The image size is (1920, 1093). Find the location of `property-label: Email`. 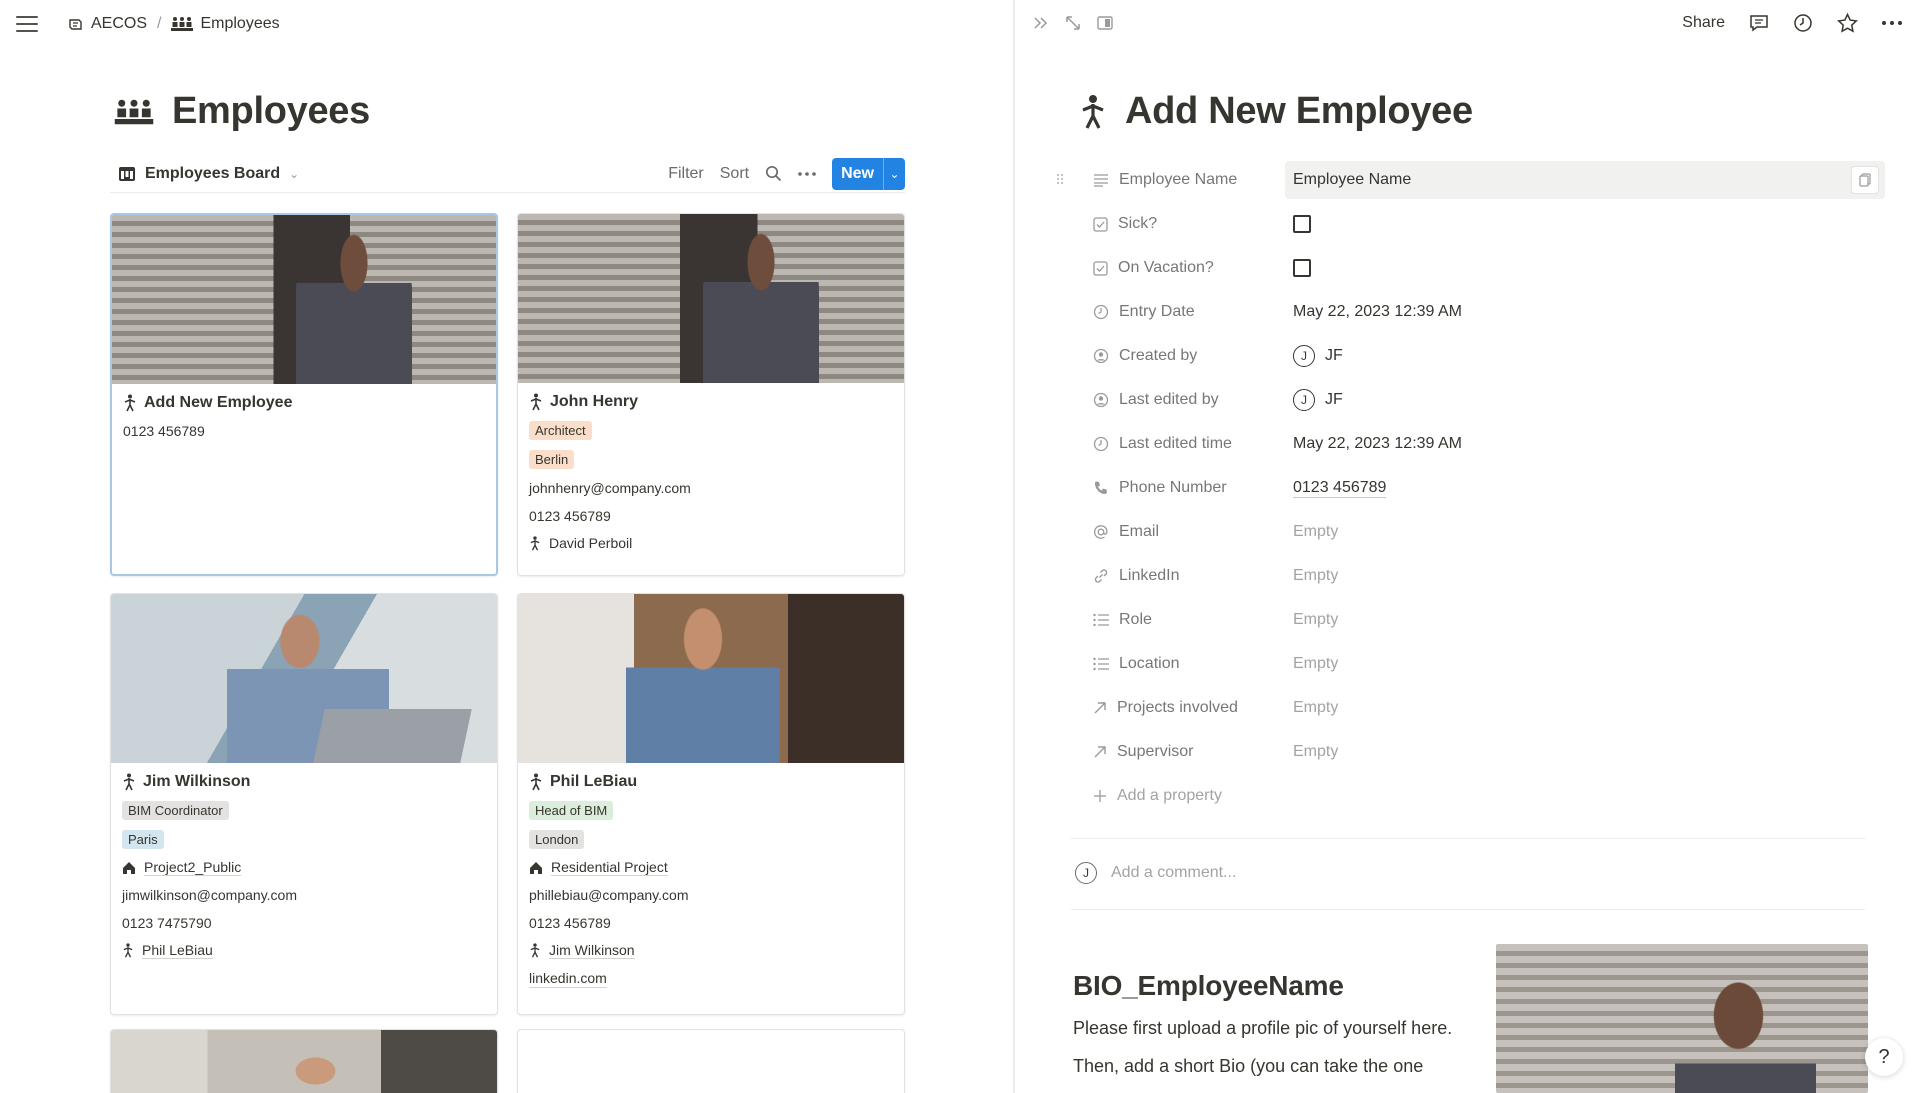

property-label: Email is located at coordinates (1189, 532).